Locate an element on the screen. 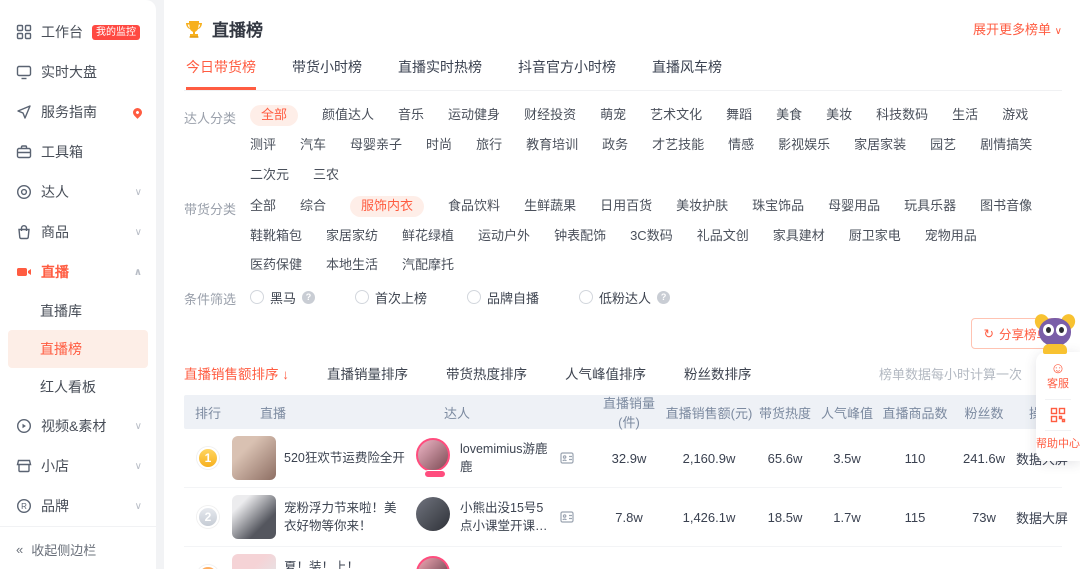  filter-option: 钟表配饰 is located at coordinates (580, 236).